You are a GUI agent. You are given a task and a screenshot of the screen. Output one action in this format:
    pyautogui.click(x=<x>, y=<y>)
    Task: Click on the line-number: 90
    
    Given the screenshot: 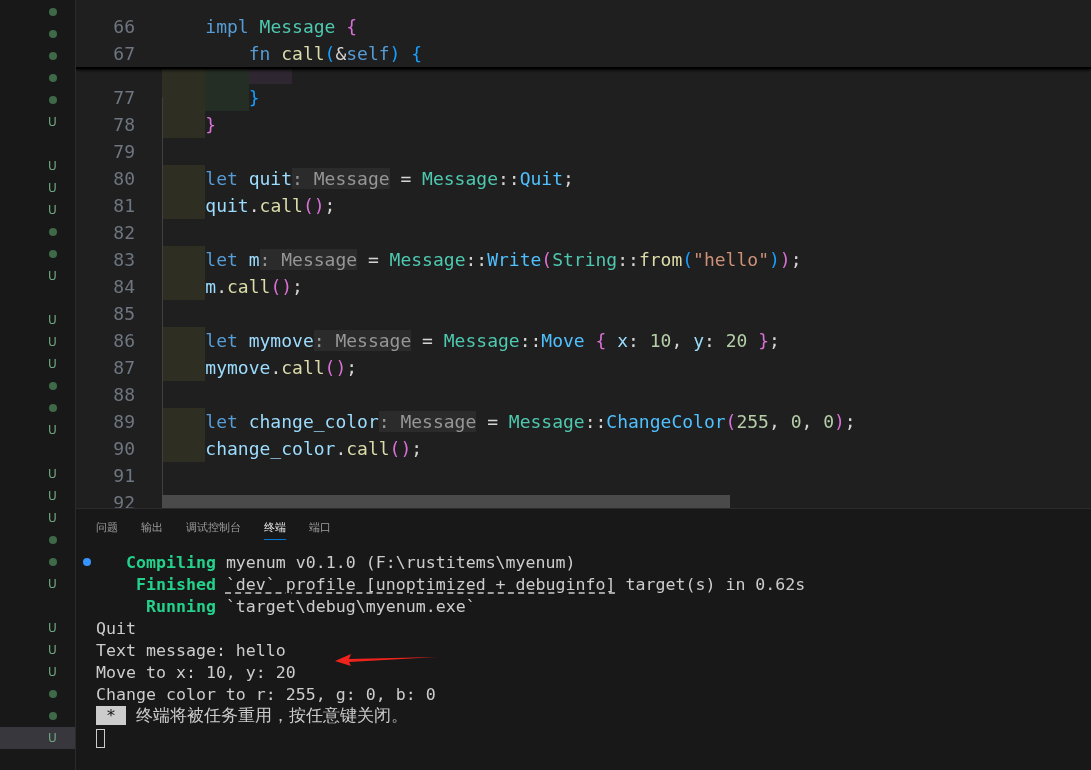 What is the action you would take?
    pyautogui.click(x=123, y=448)
    